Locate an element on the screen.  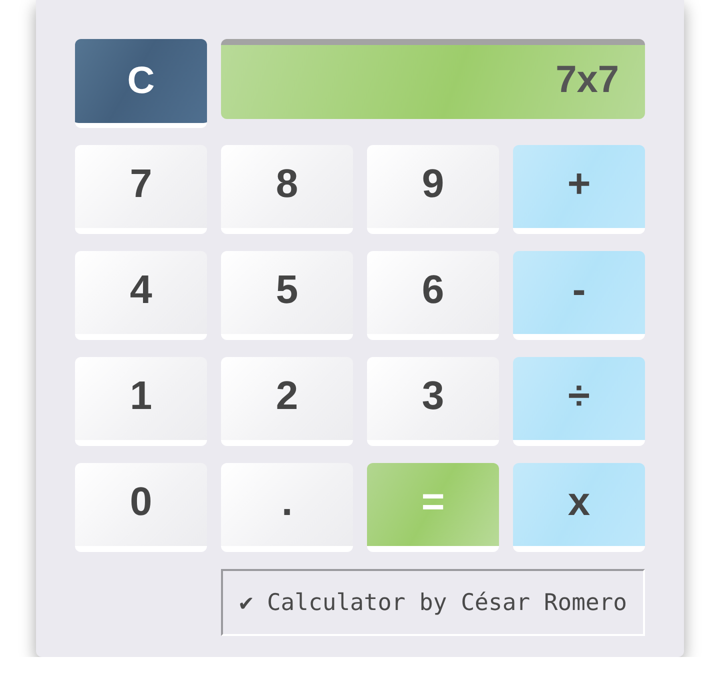
digit-key: 1 is located at coordinates (141, 401).